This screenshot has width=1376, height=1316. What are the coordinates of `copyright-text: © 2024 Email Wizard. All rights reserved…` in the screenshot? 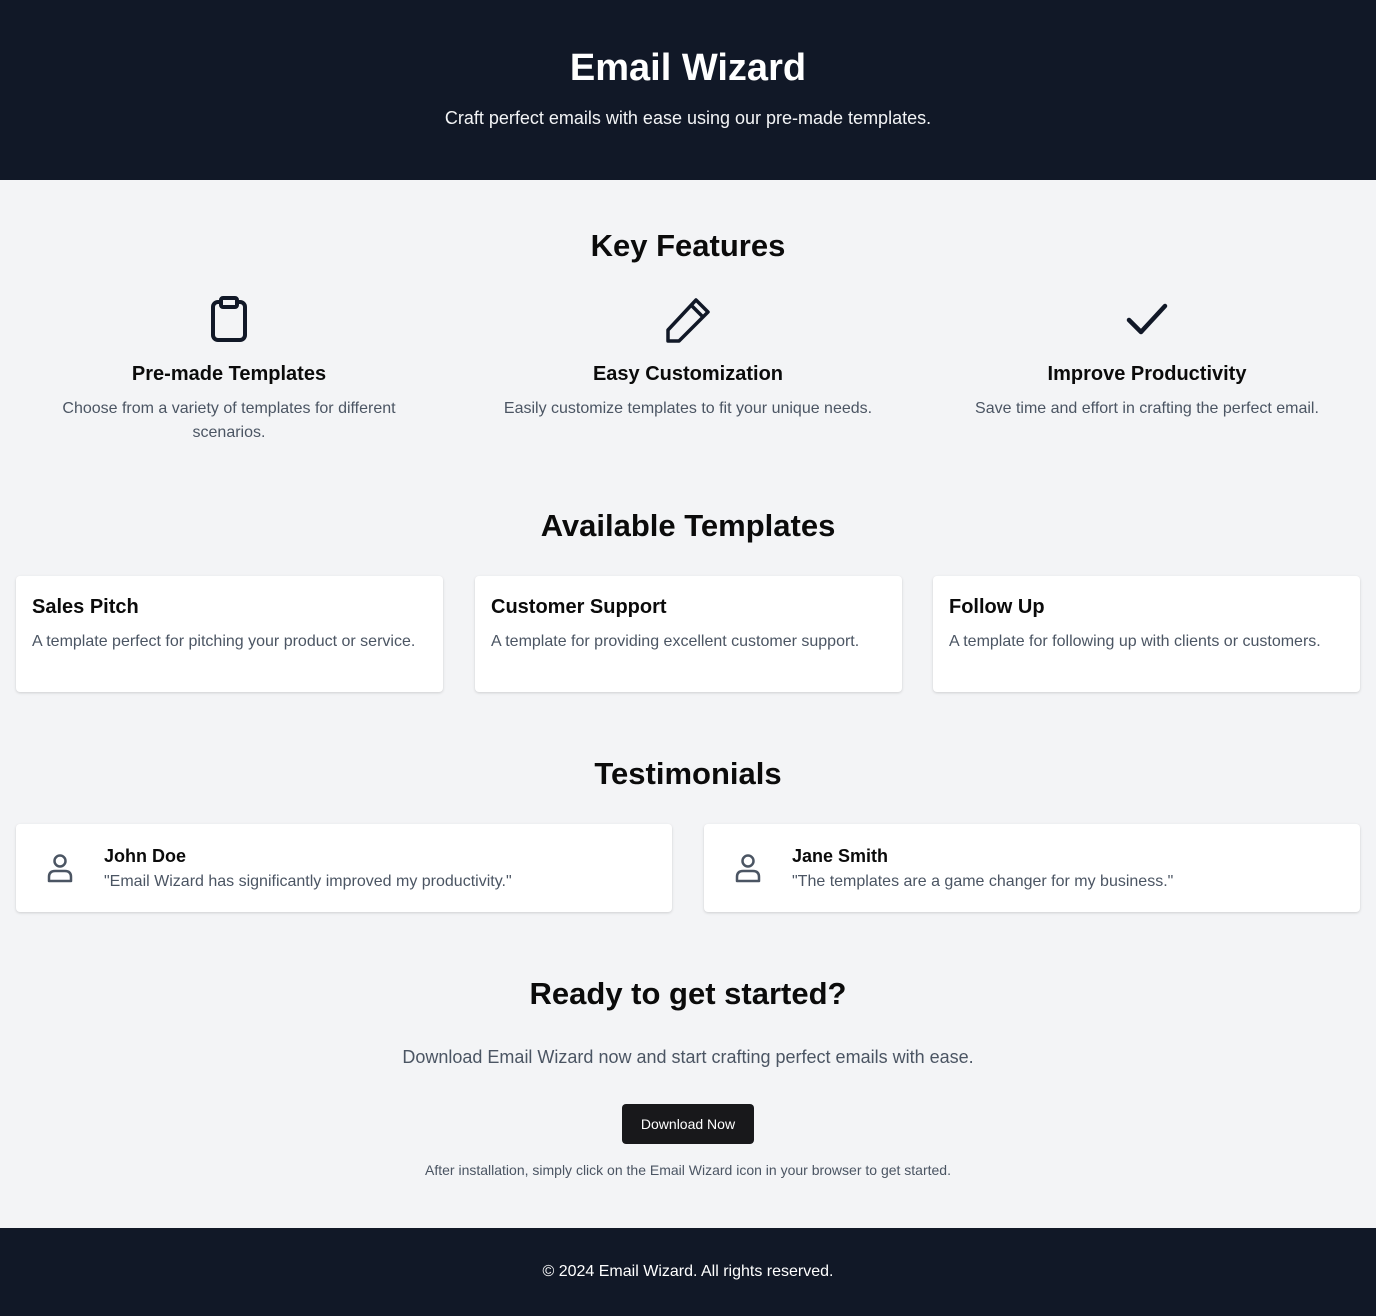 It's located at (688, 1271).